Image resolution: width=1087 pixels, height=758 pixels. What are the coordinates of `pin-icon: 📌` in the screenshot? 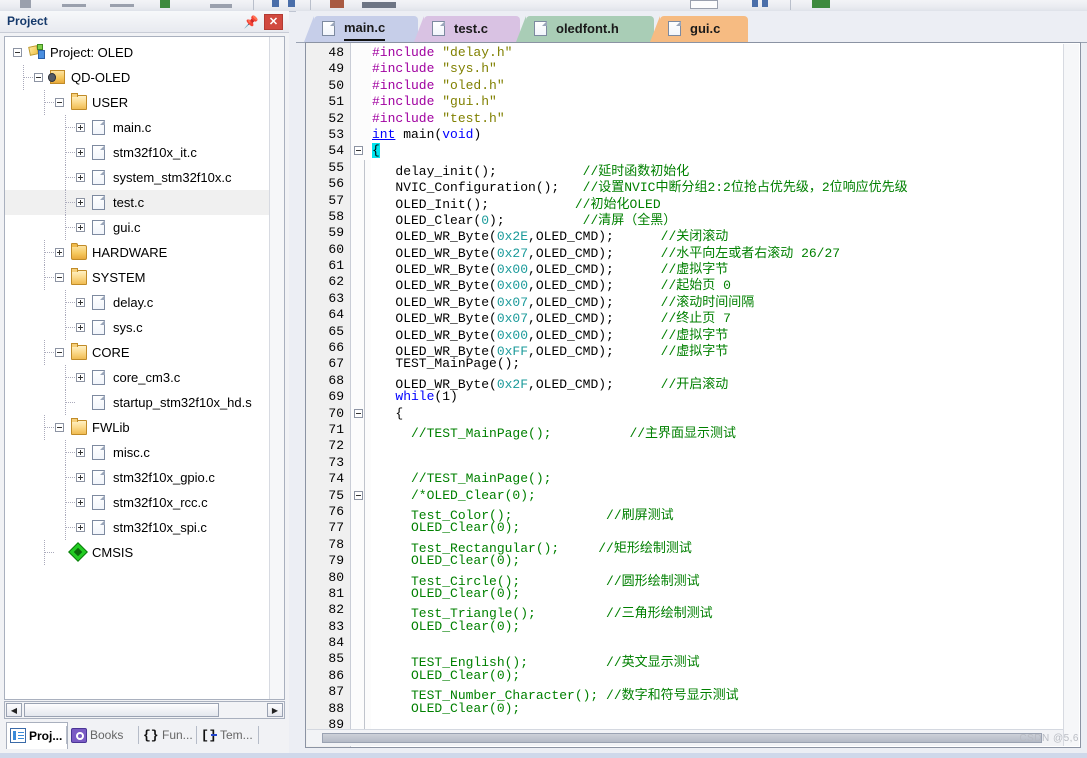 It's located at (251, 22).